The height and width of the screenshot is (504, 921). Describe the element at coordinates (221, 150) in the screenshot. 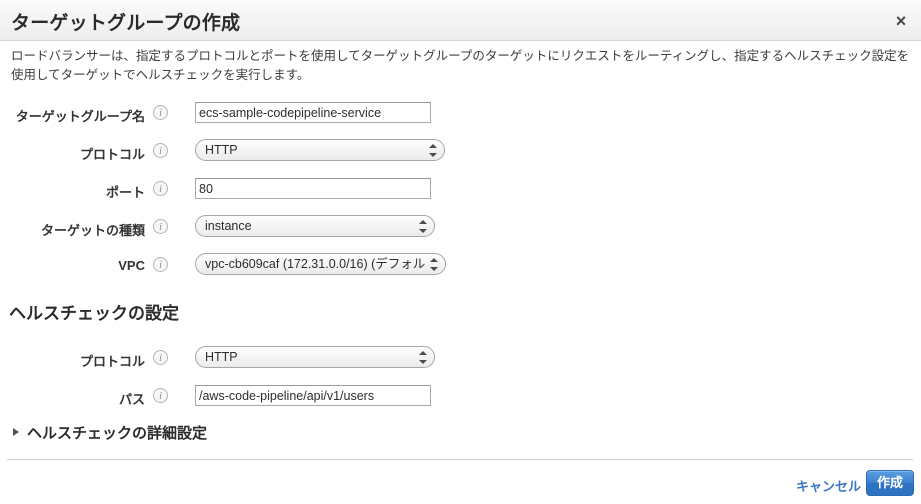

I see `protocol-select-value: HTTP` at that location.